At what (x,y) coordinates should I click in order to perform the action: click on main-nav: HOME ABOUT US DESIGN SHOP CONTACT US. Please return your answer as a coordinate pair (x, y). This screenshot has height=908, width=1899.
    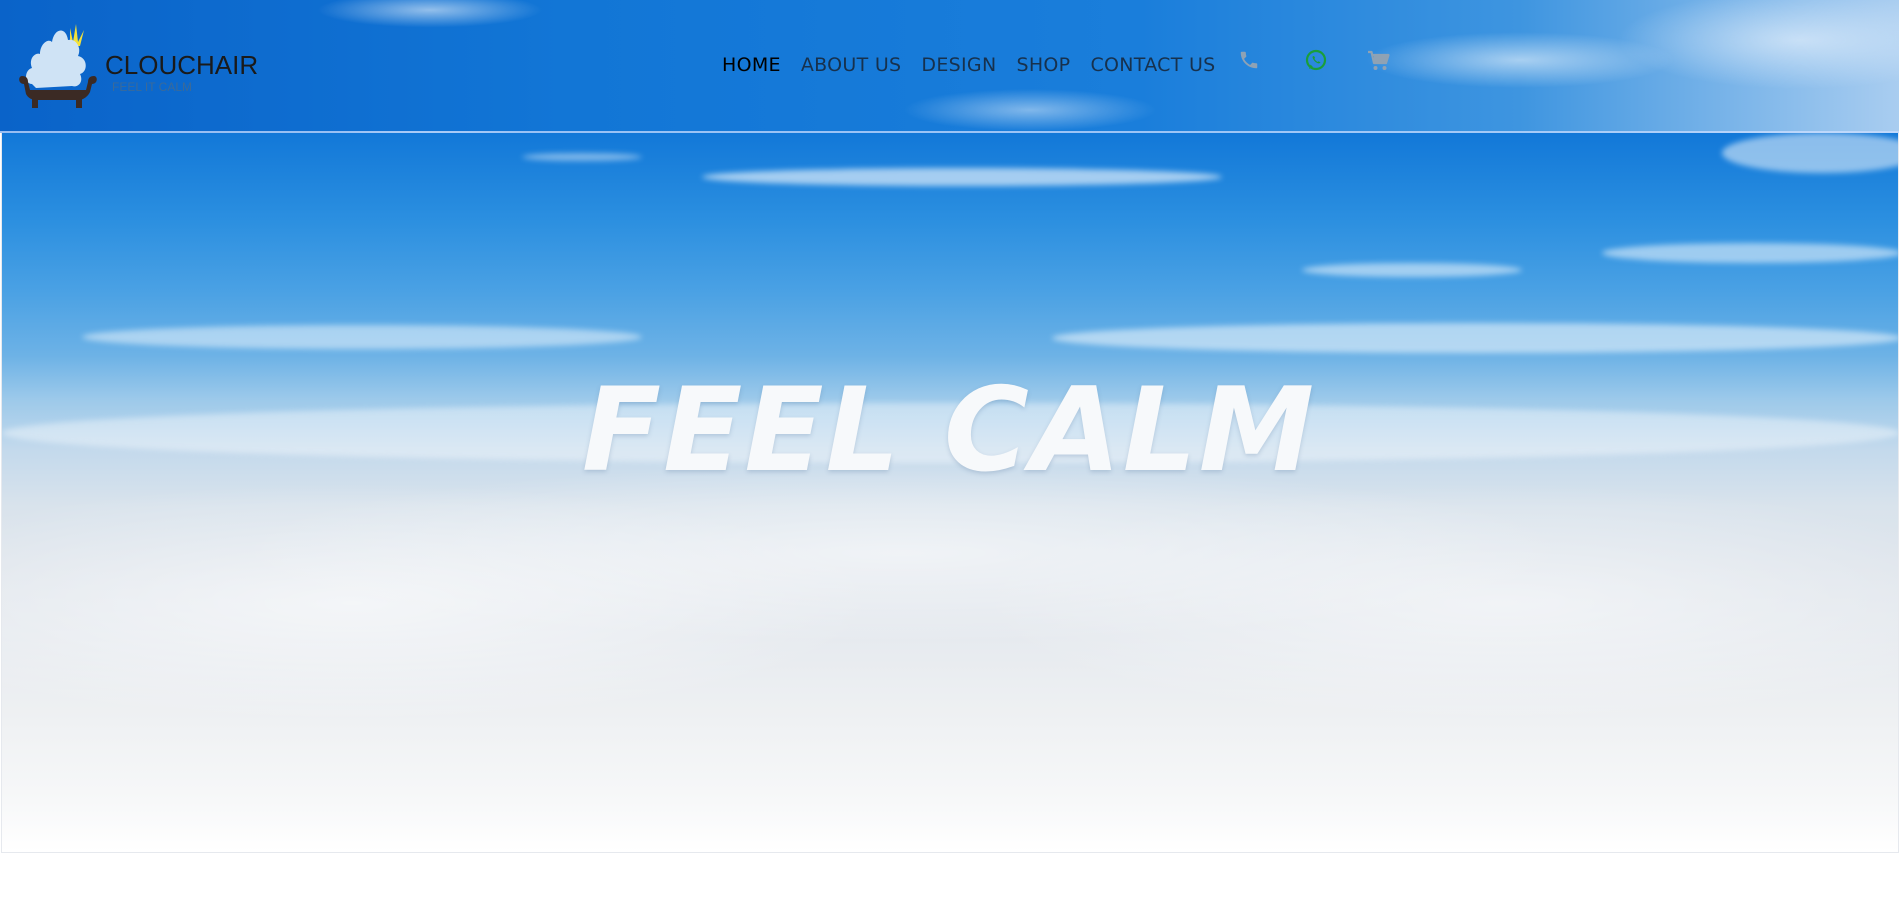
    Looking at the image, I should click on (979, 65).